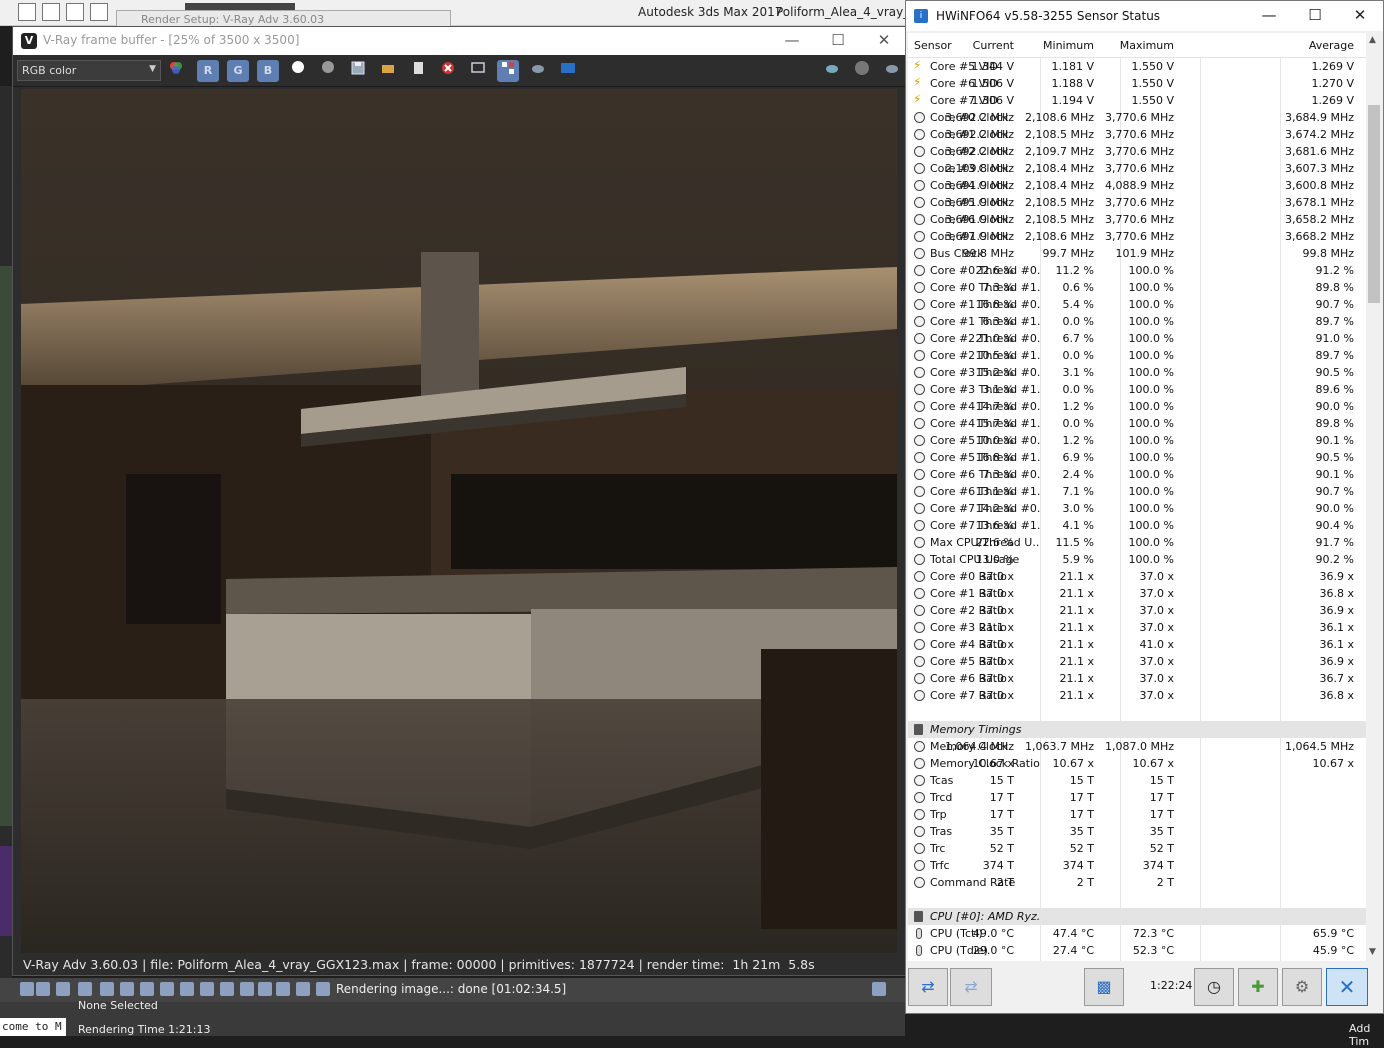 This screenshot has width=1384, height=1048. Describe the element at coordinates (1137, 100) in the screenshot. I see `sensor-row: ⚡ Core #7 VID 1.306 V 1.194 V 1.550 V 1.269 V` at that location.